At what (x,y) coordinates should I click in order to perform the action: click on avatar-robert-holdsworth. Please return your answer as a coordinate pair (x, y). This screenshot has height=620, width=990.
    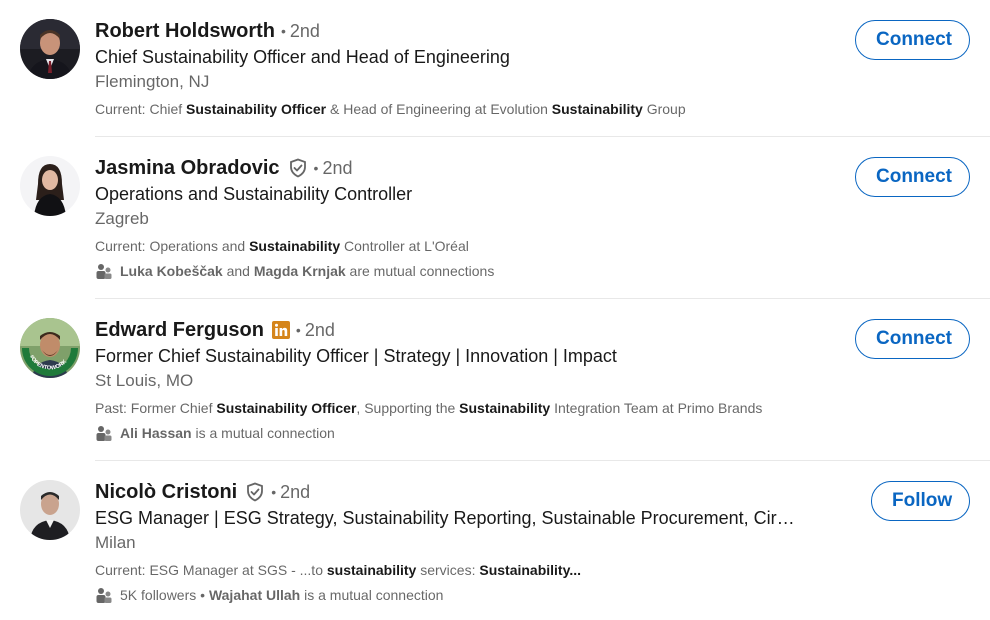
    Looking at the image, I should click on (50, 49).